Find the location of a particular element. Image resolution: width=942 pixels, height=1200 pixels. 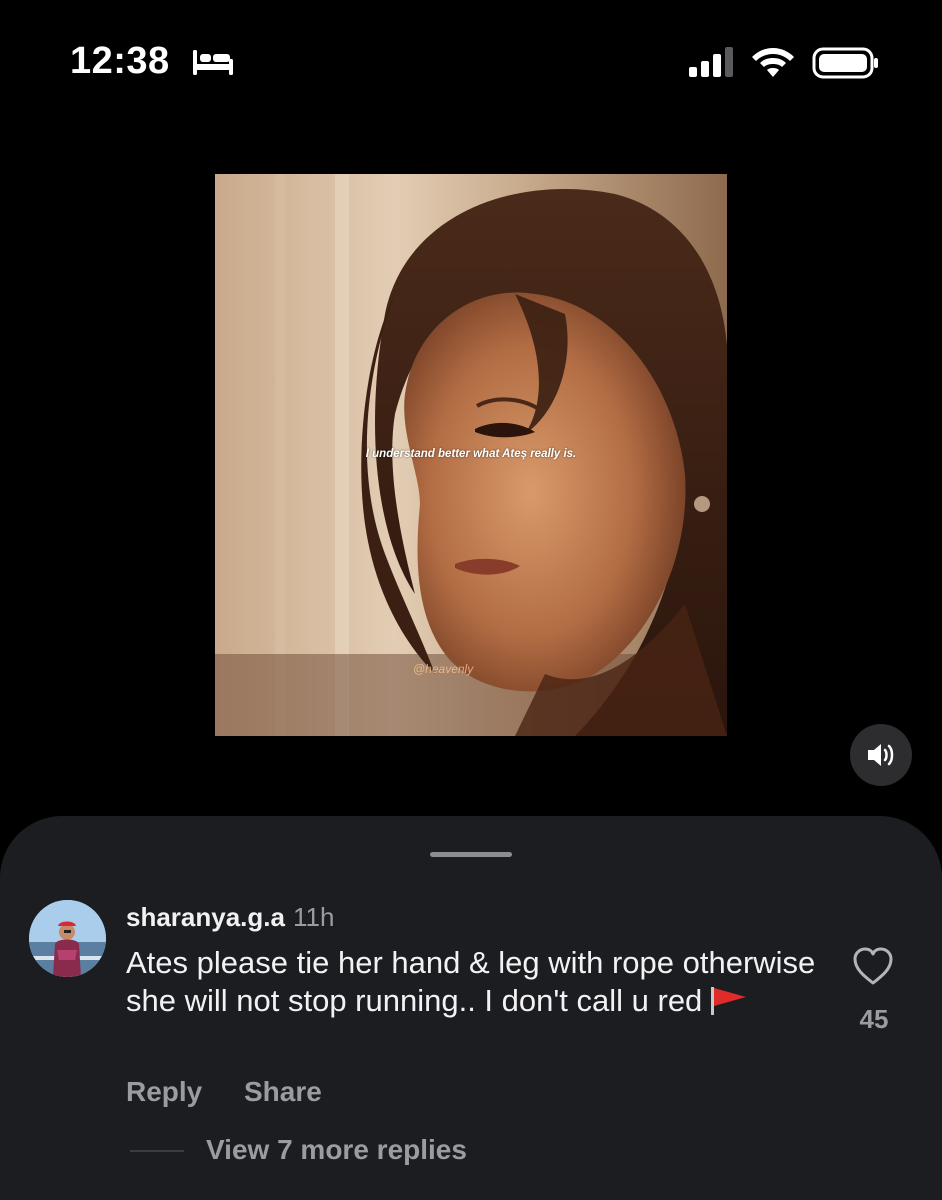

heart-icon is located at coordinates (873, 966).